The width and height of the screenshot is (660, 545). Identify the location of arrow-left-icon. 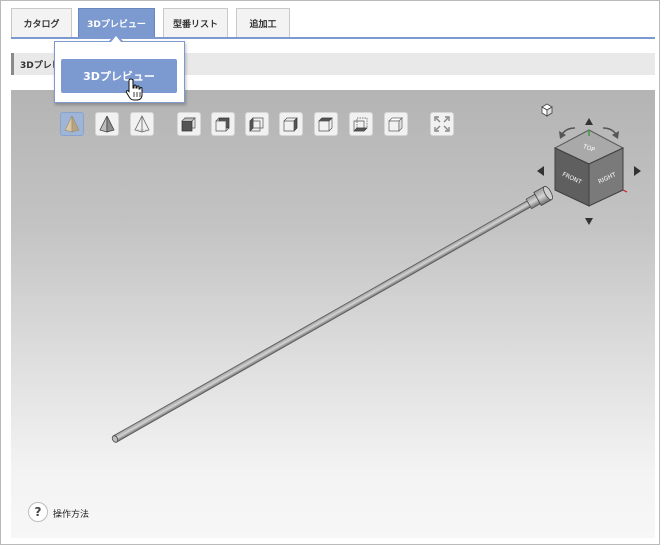
(540, 171).